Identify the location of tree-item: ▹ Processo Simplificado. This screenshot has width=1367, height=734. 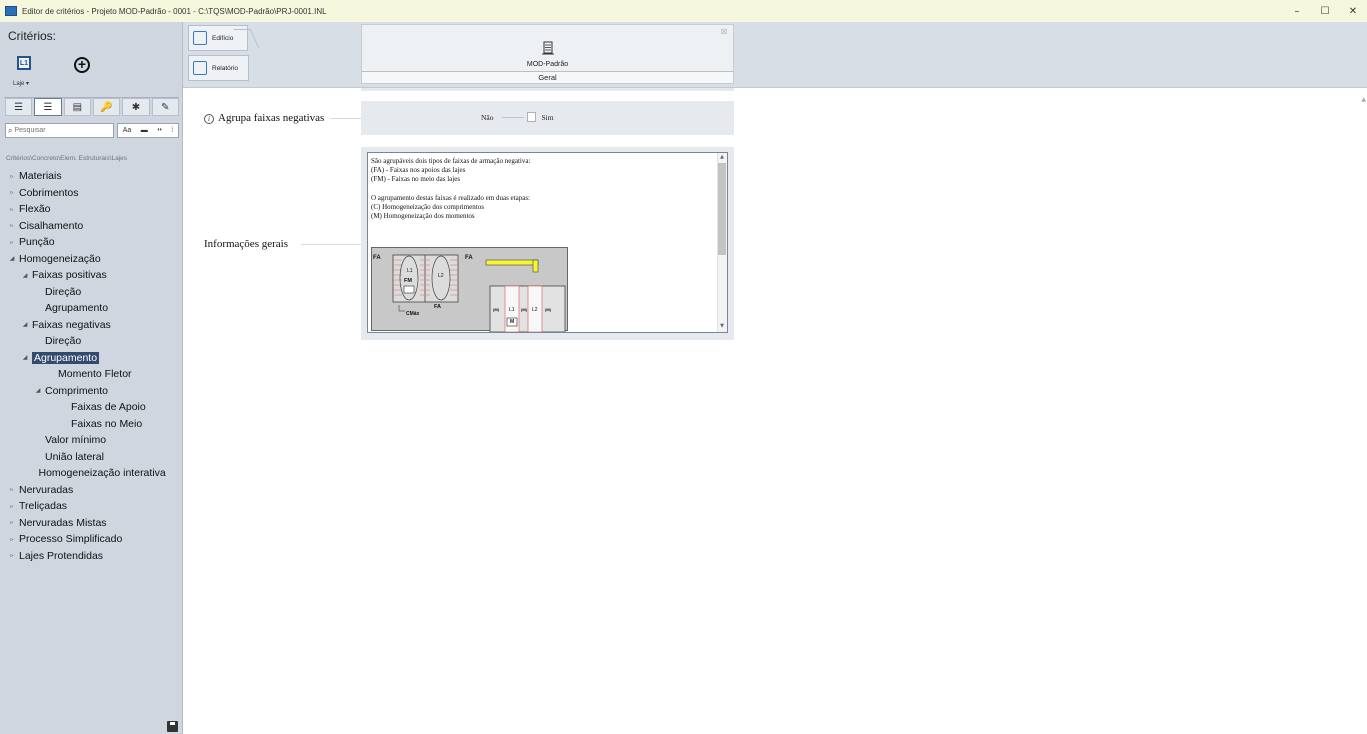
(91, 539).